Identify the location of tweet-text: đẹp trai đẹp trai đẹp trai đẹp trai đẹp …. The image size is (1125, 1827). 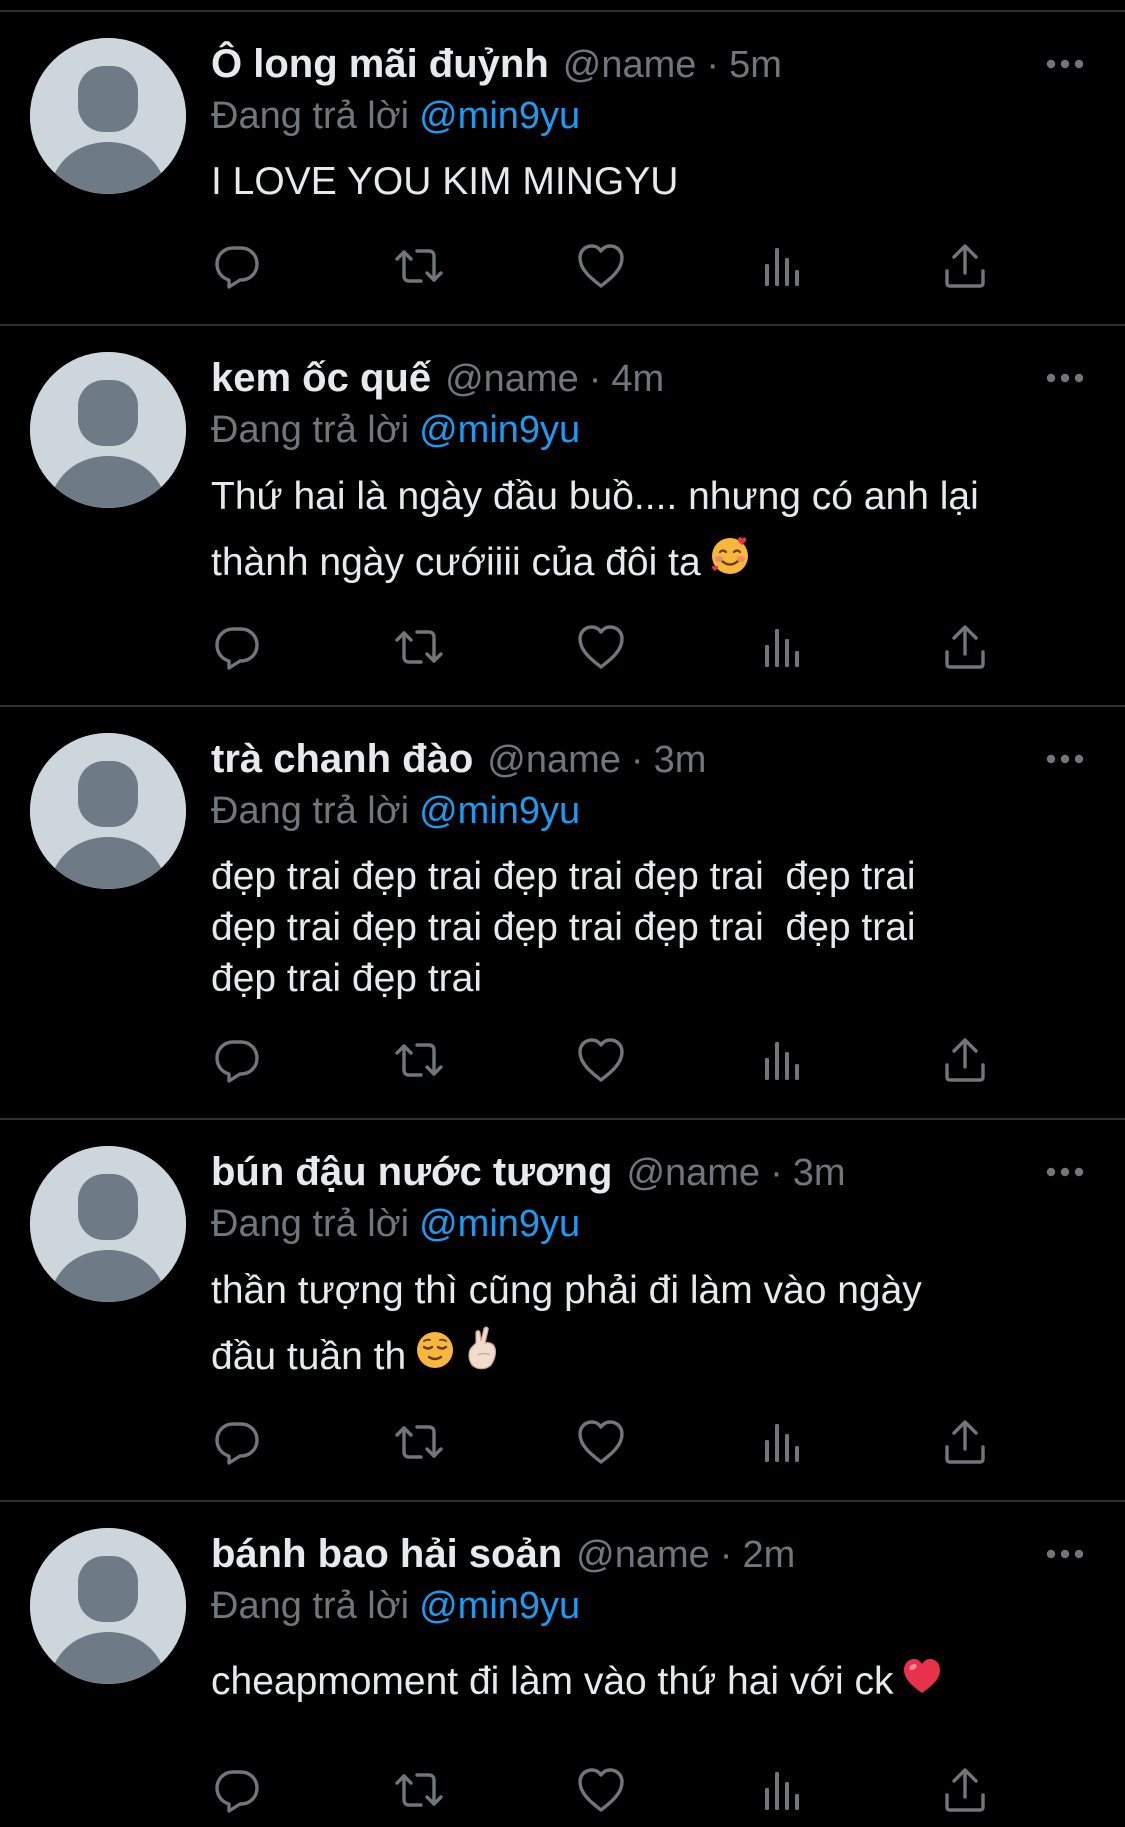
(648, 927).